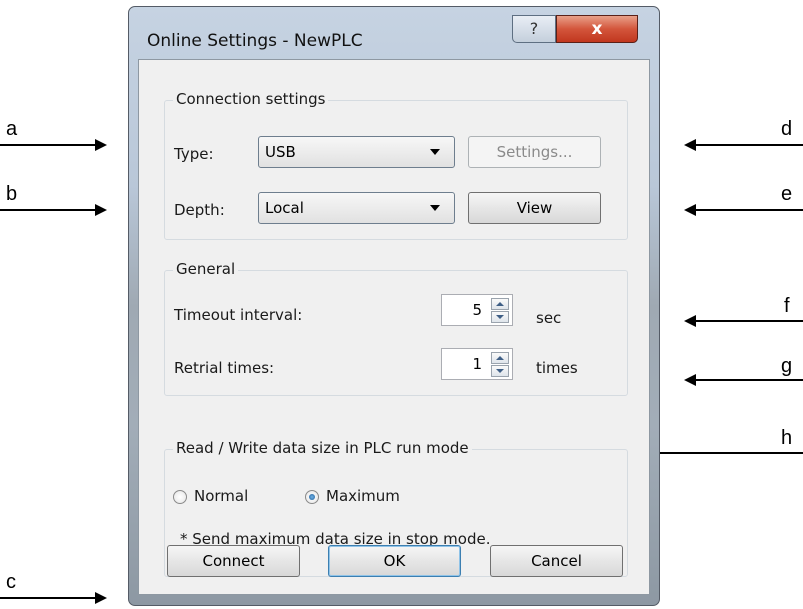  I want to click on callout-label-a: a, so click(12, 129).